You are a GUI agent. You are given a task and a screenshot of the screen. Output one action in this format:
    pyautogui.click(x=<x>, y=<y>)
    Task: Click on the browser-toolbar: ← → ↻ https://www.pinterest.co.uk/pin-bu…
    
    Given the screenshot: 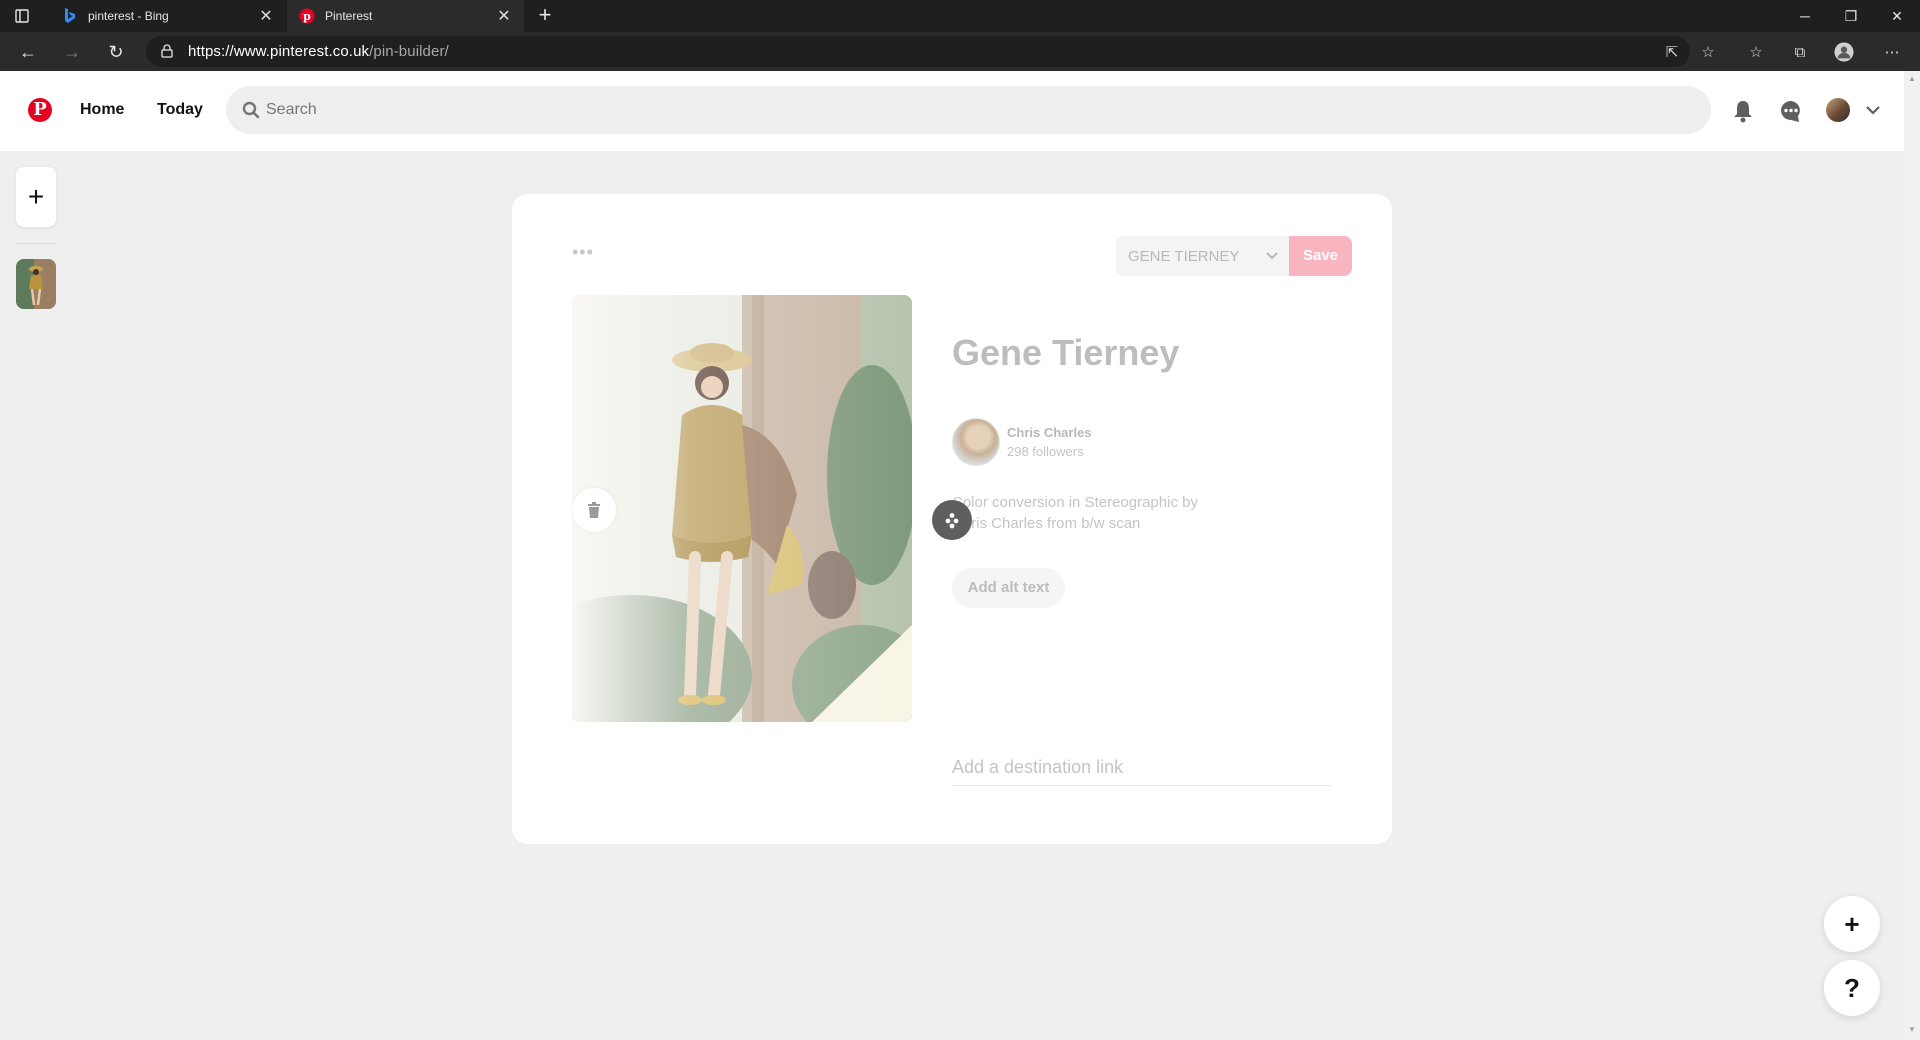 What is the action you would take?
    pyautogui.click(x=960, y=51)
    